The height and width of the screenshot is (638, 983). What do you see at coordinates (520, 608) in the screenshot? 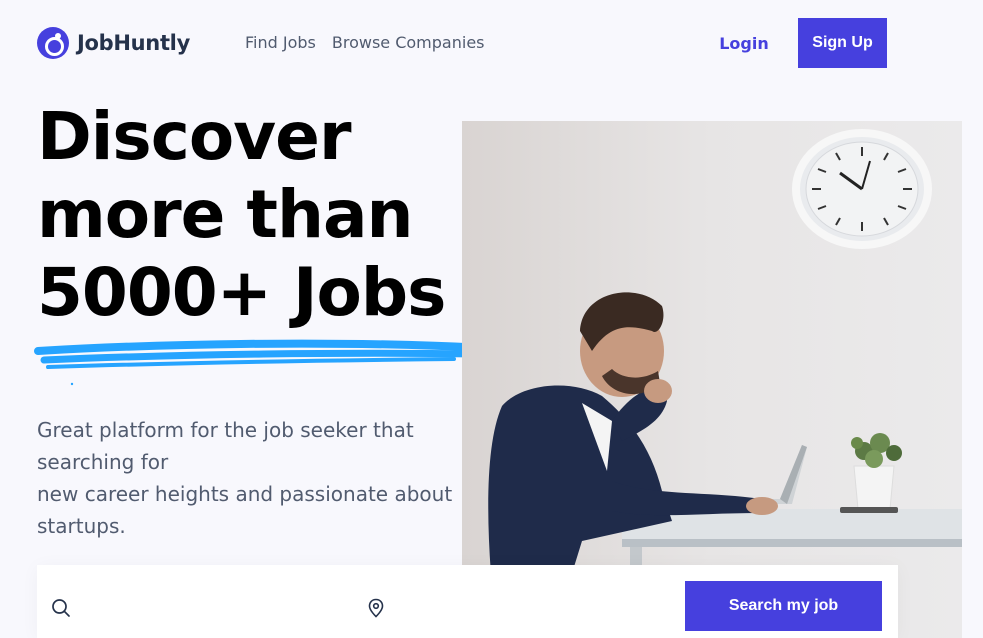
I see `location-input` at bounding box center [520, 608].